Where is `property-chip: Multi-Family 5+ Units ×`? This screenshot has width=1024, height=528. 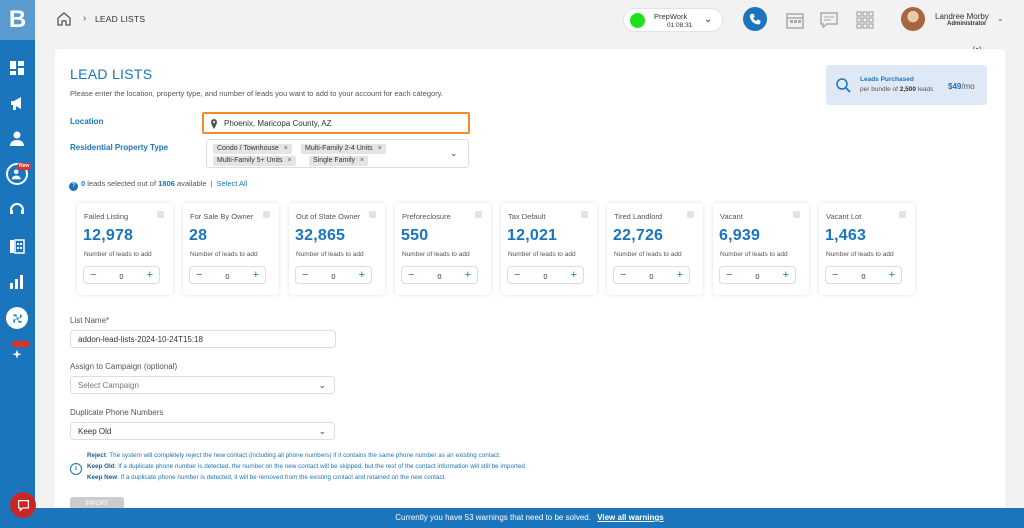 property-chip: Multi-Family 5+ Units × is located at coordinates (254, 161).